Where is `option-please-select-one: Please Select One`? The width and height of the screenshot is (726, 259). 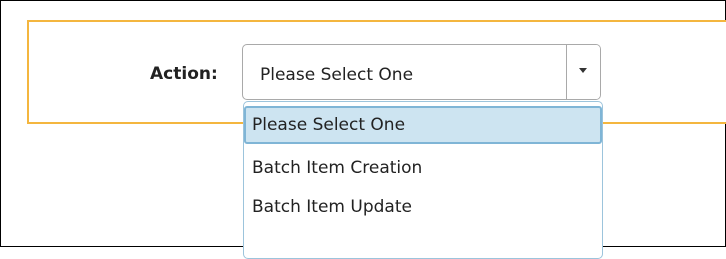 option-please-select-one: Please Select One is located at coordinates (423, 125).